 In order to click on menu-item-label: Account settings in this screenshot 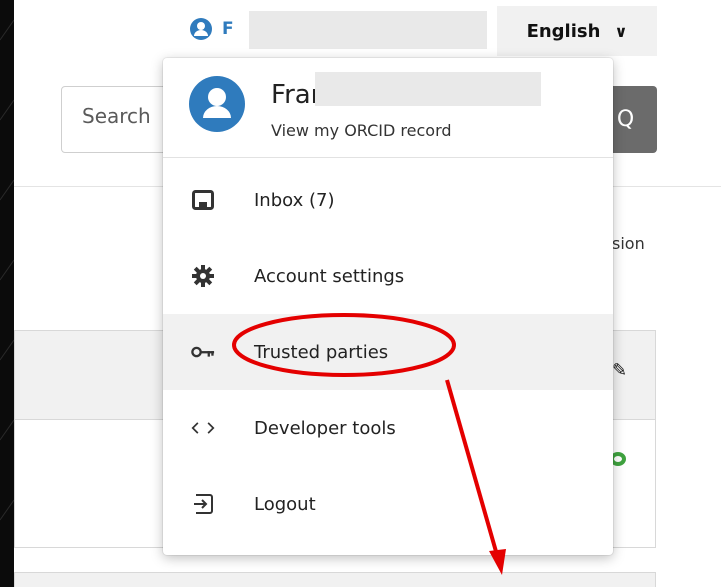, I will do `click(329, 276)`.